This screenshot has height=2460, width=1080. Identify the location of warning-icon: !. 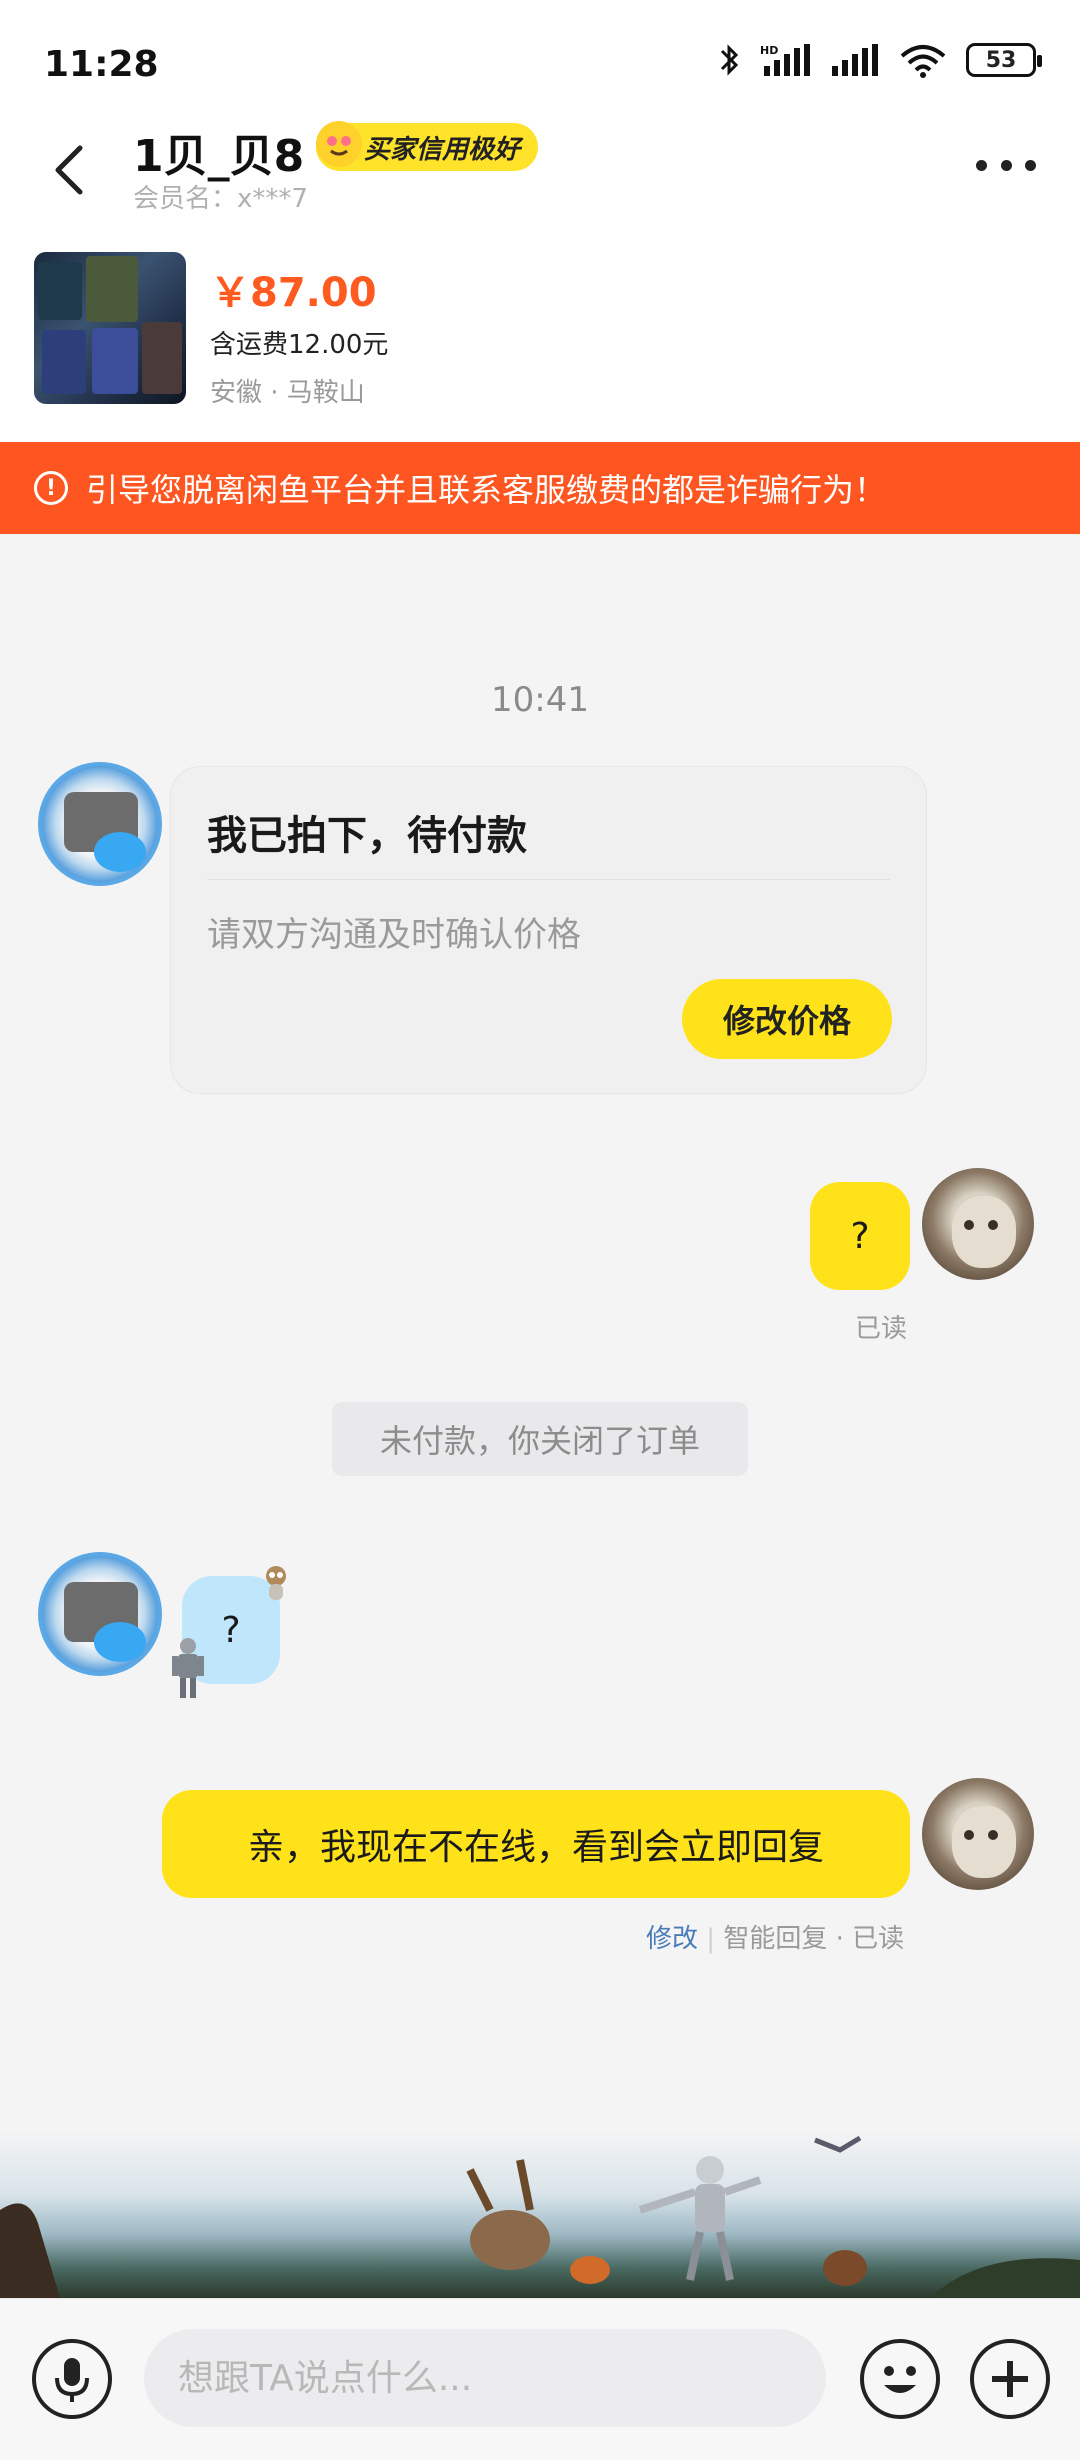
(51, 488).